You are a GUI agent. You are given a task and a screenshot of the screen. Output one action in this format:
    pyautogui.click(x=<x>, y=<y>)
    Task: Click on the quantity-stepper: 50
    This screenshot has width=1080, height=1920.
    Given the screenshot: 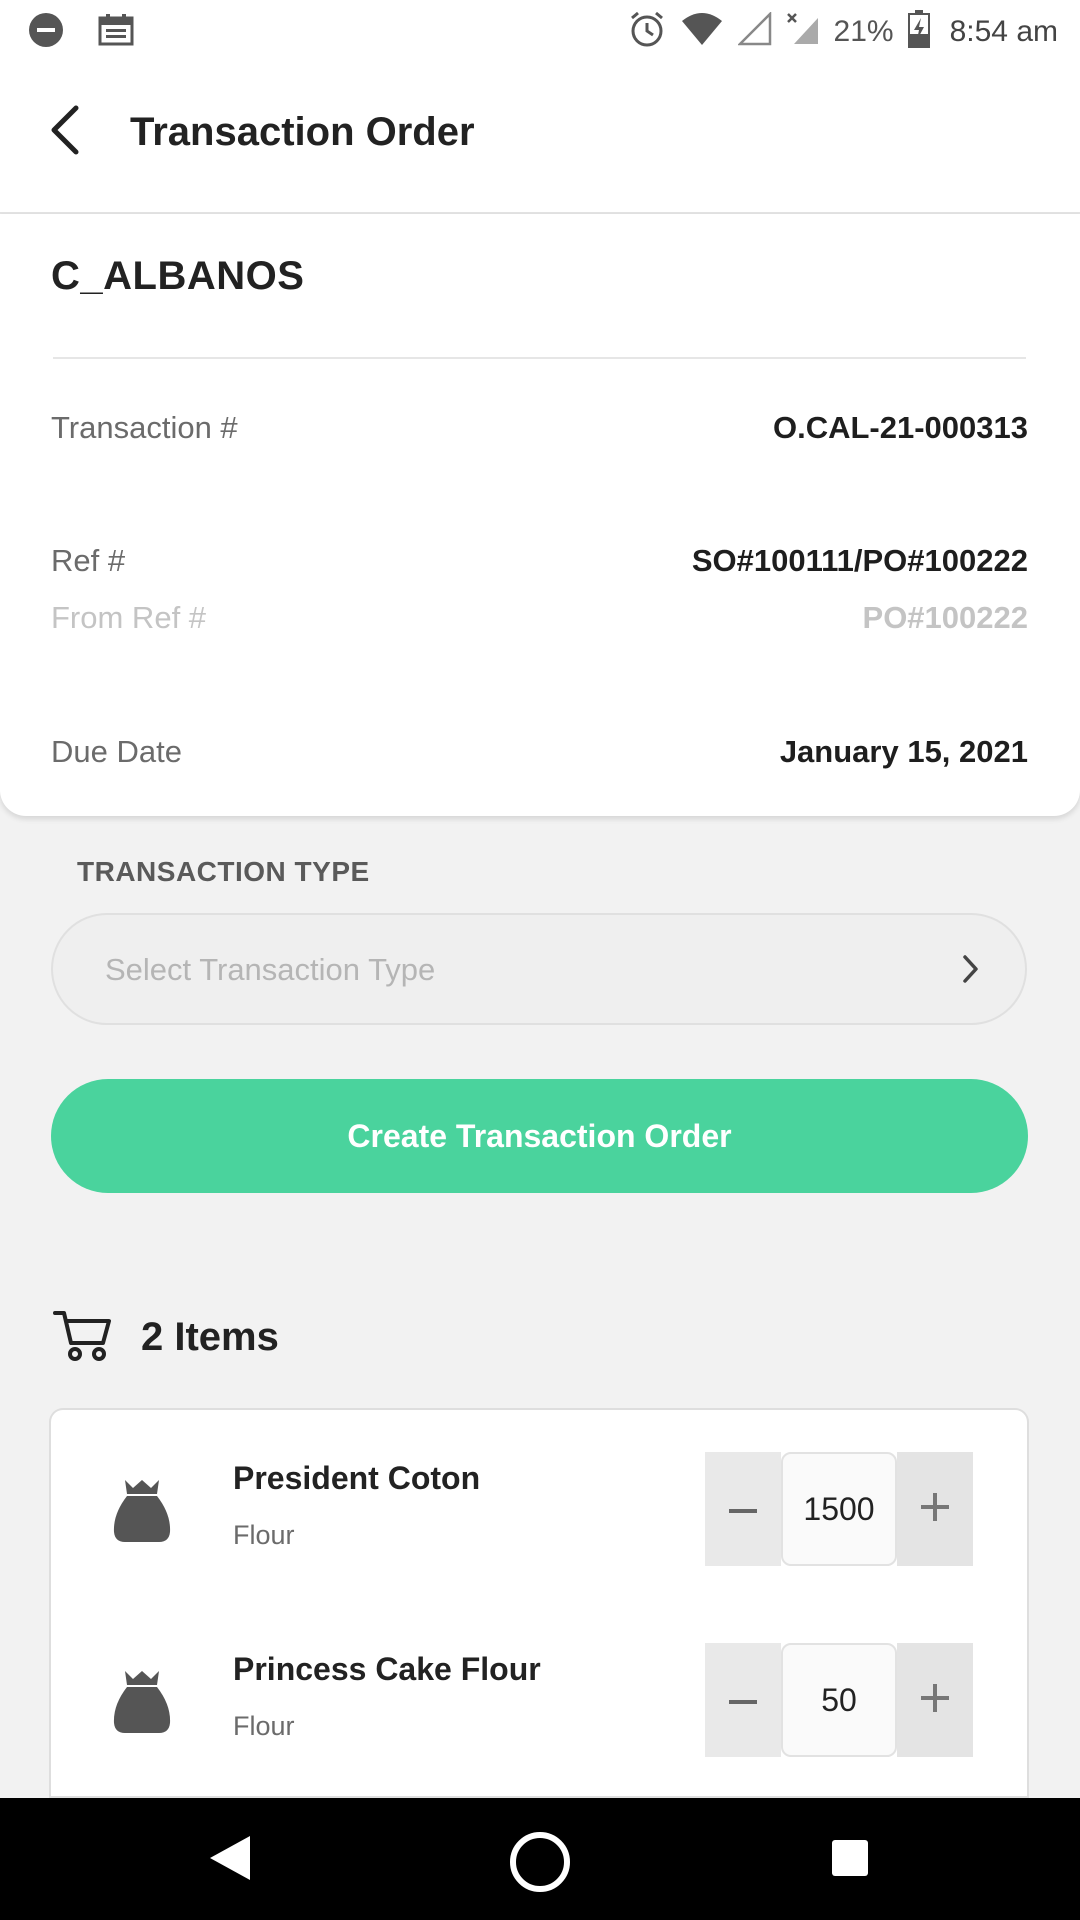 What is the action you would take?
    pyautogui.click(x=840, y=1700)
    